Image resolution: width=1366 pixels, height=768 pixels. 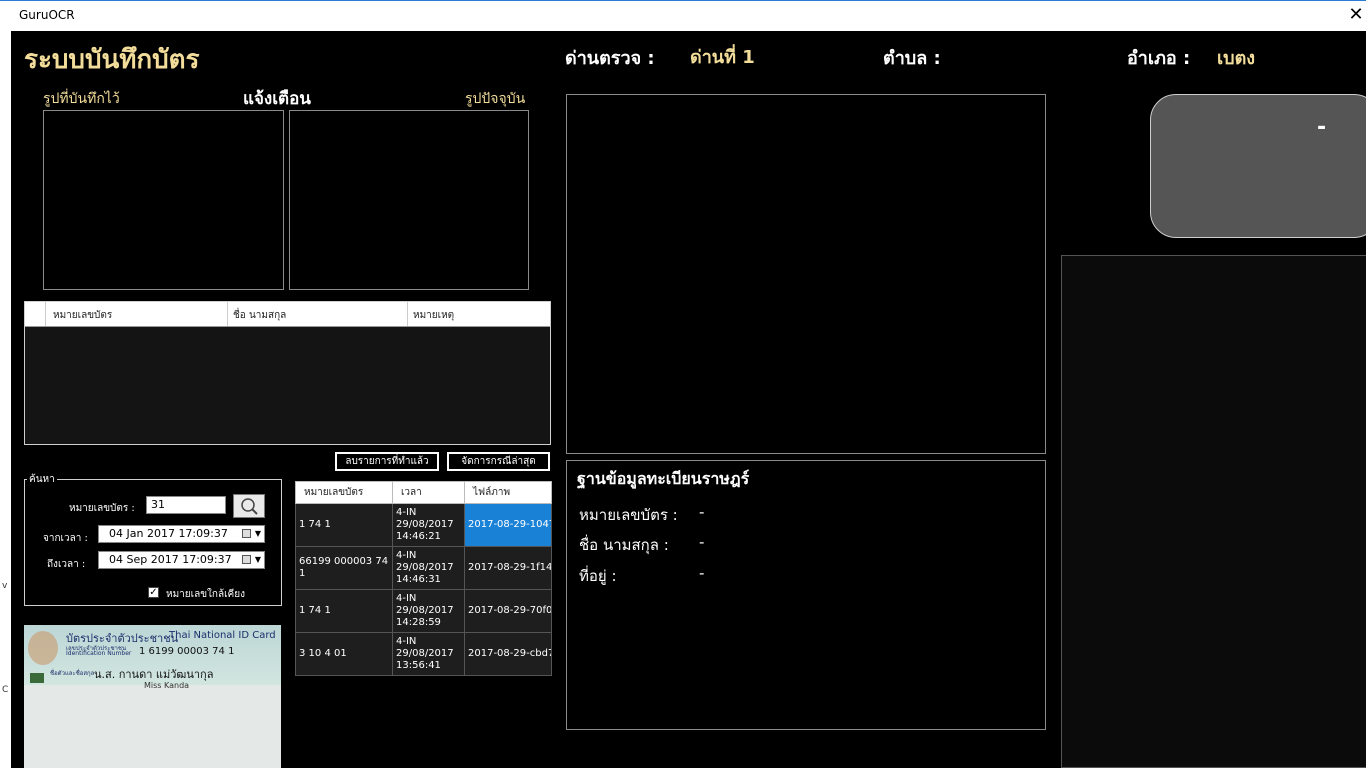 What do you see at coordinates (409, 200) in the screenshot?
I see `current-photo-box` at bounding box center [409, 200].